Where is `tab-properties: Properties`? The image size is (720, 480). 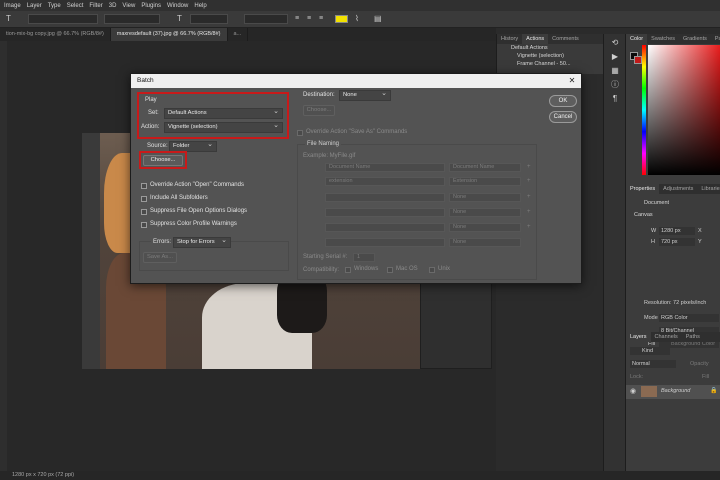
tab-properties: Properties is located at coordinates (643, 189).